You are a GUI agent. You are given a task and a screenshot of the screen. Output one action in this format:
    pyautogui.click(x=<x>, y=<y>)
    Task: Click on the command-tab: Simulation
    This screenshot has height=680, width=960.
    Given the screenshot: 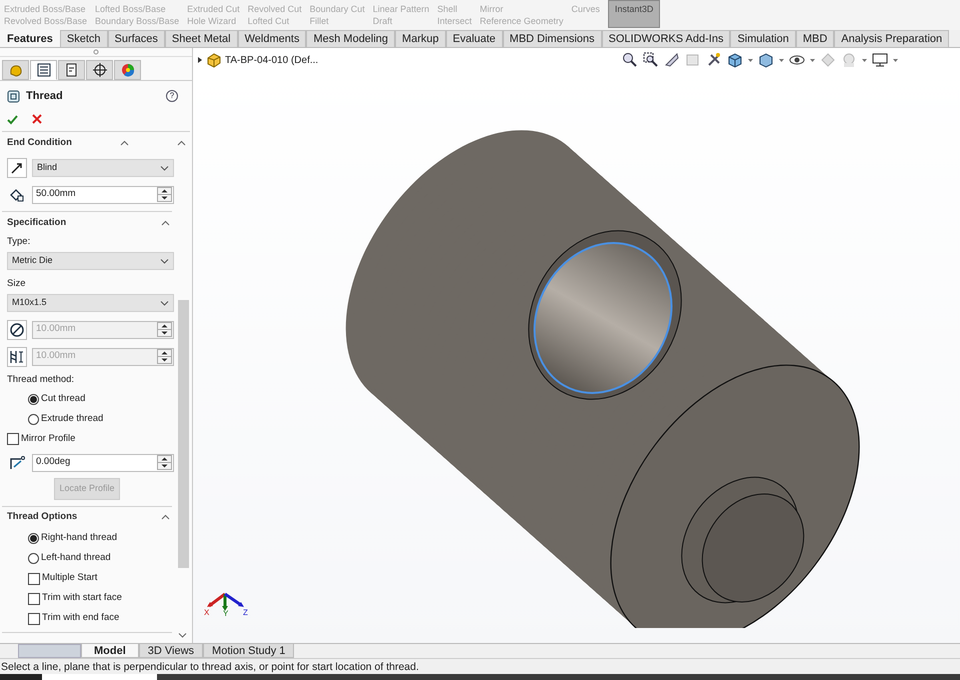 What is the action you would take?
    pyautogui.click(x=763, y=38)
    